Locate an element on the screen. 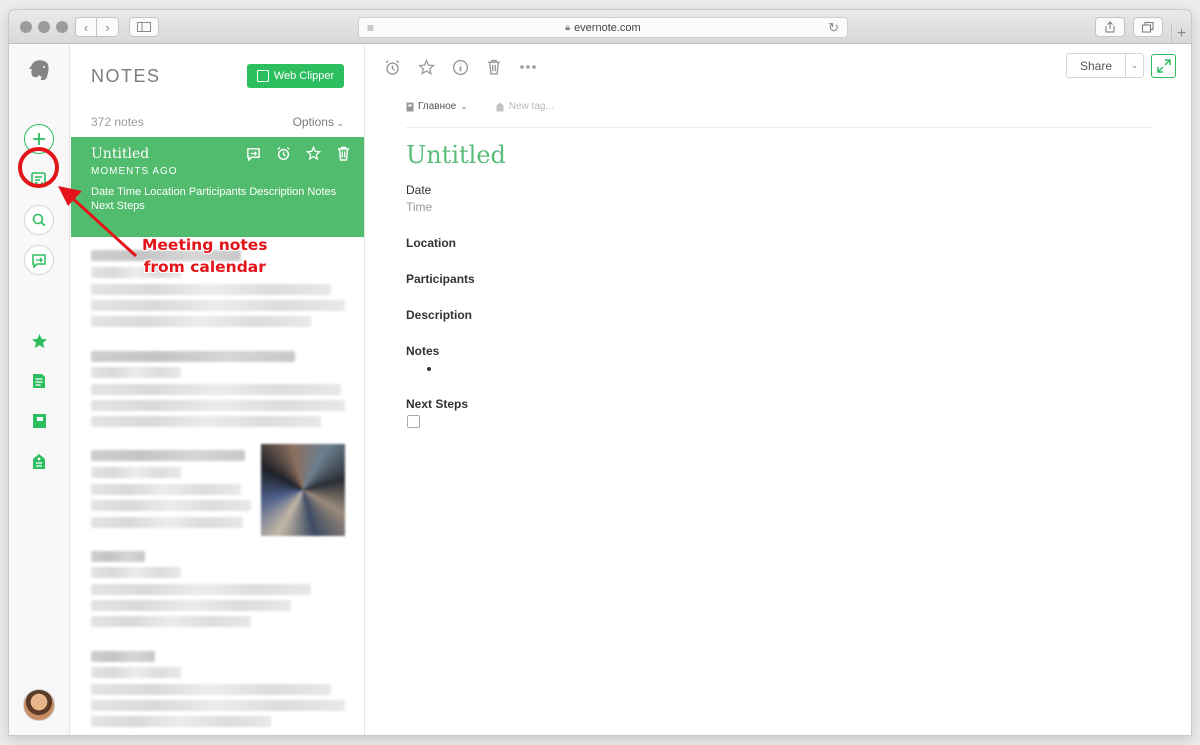 The width and height of the screenshot is (1200, 745). share-group: Share ⌄ is located at coordinates (1105, 65).